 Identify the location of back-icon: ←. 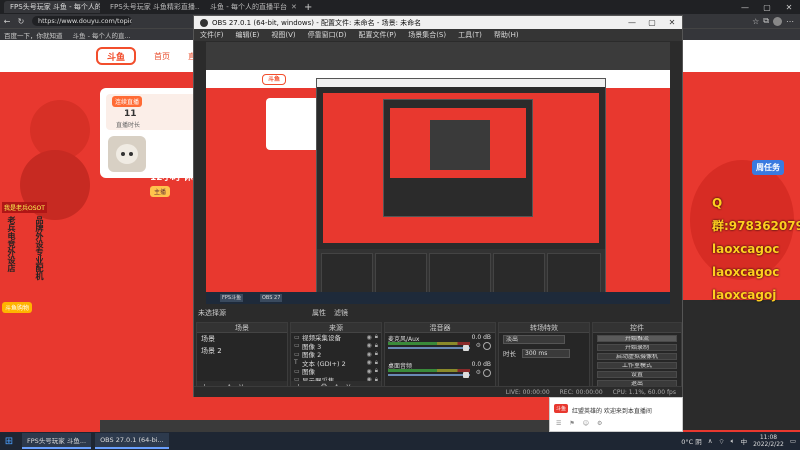
(7, 21).